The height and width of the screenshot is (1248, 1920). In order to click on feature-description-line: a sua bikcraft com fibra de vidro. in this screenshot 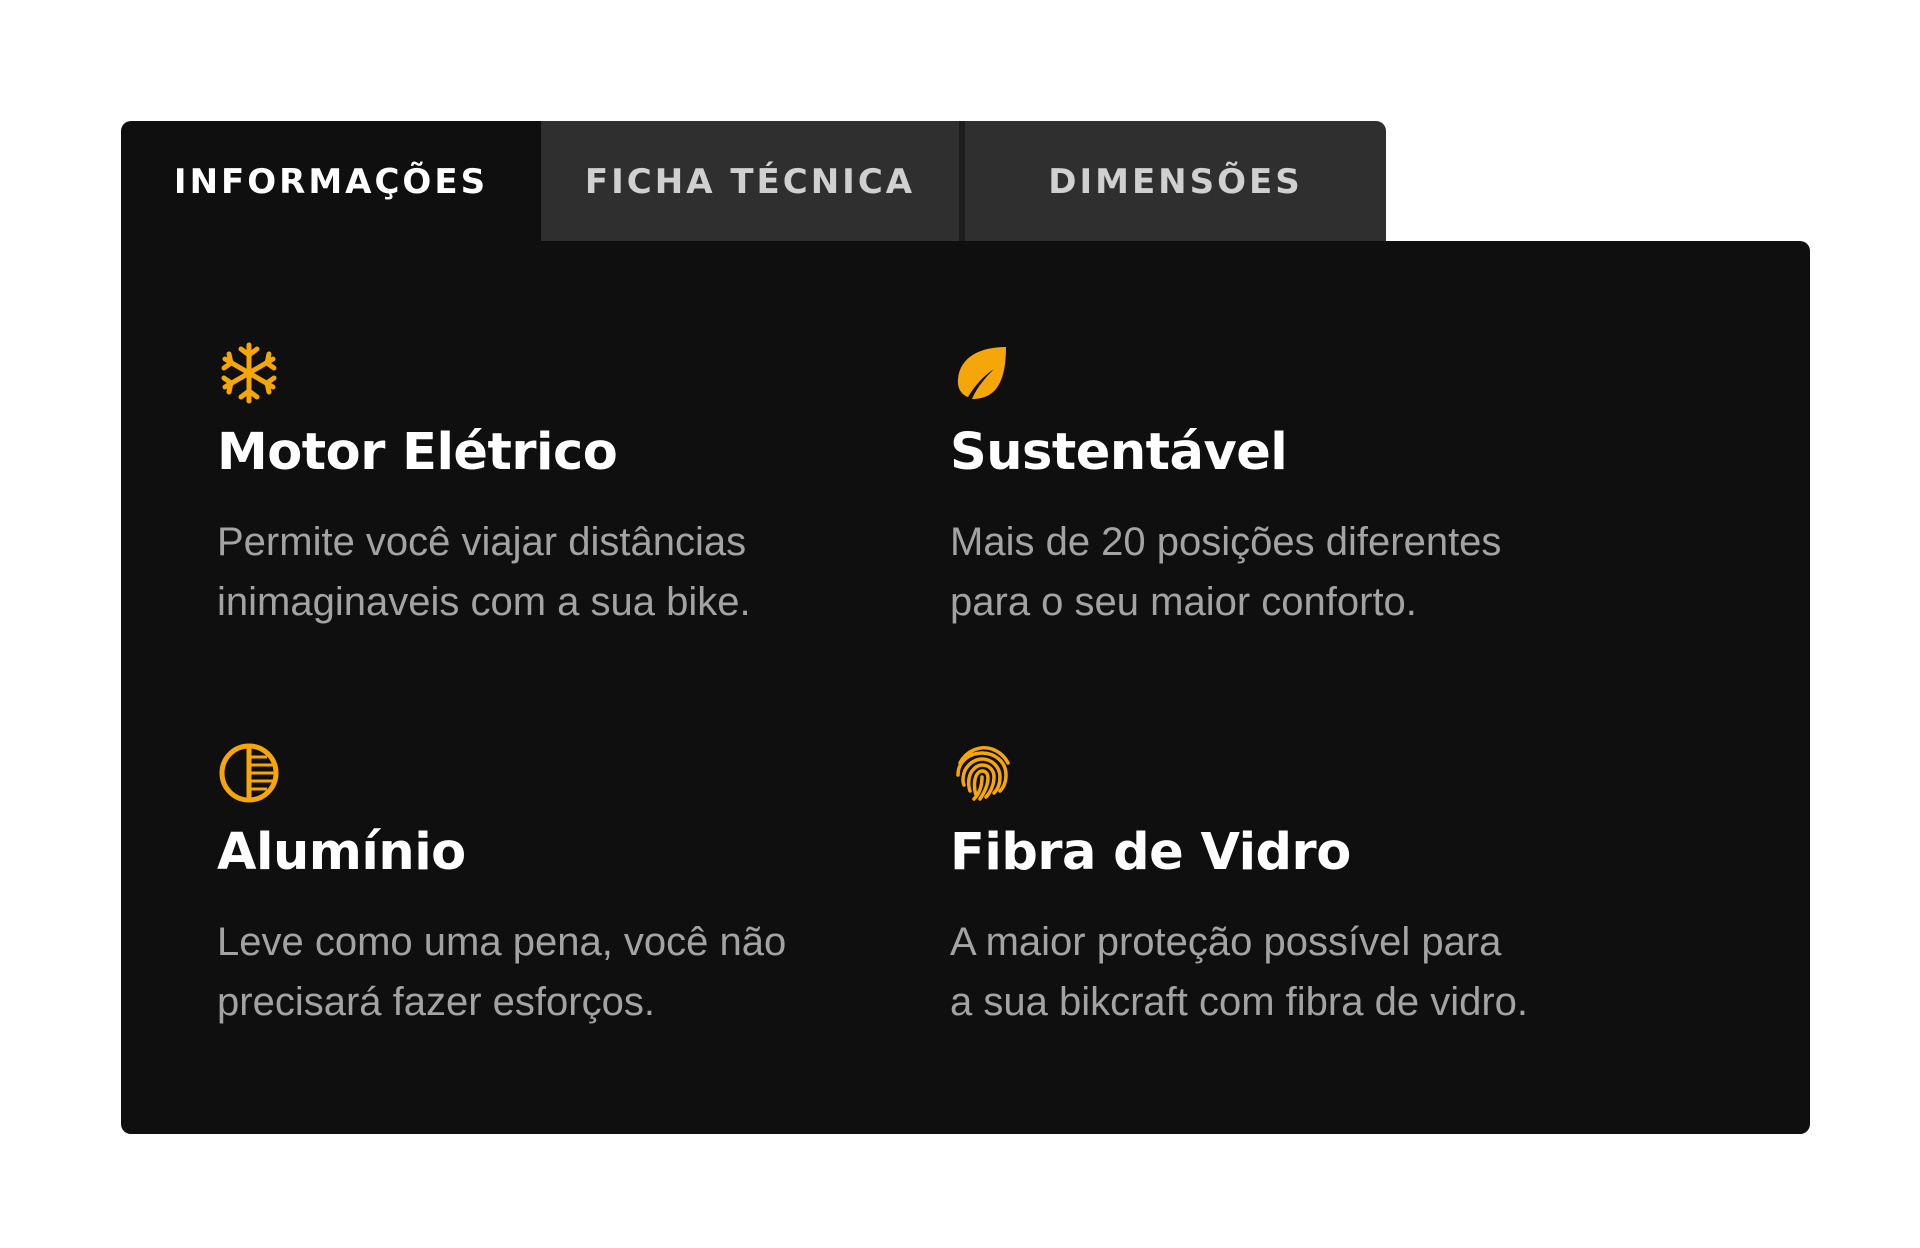, I will do `click(1239, 1002)`.